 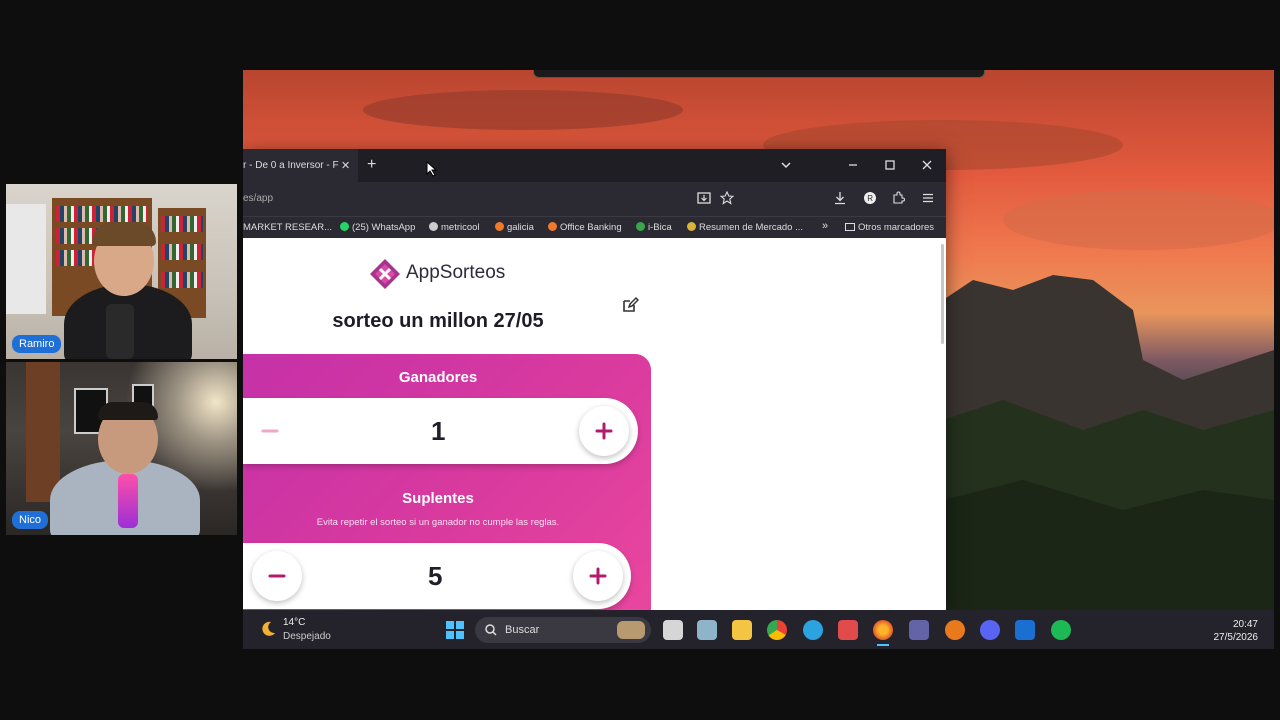 What do you see at coordinates (691, 226) in the screenshot?
I see `market-icon` at bounding box center [691, 226].